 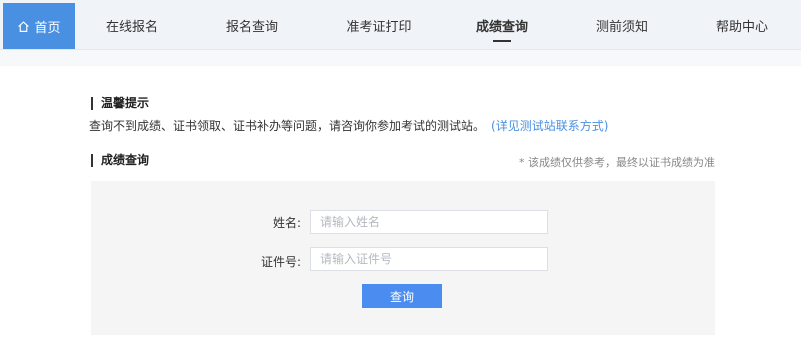 I want to click on home-label: 首页, so click(x=47, y=28).